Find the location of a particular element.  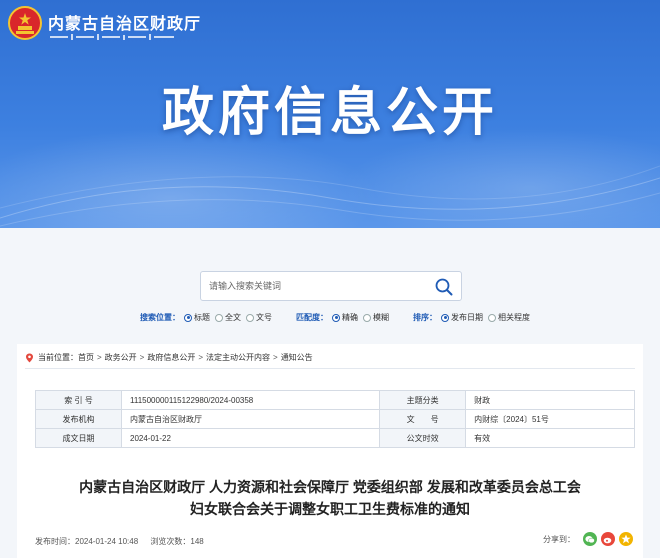

wechat-icon is located at coordinates (590, 539).